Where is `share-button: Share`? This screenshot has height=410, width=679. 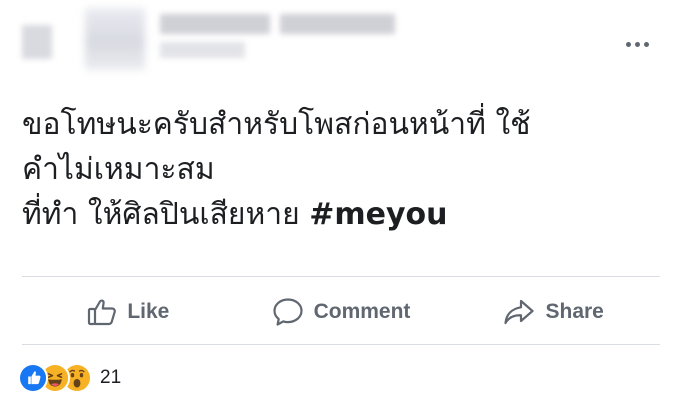 share-button: Share is located at coordinates (553, 312).